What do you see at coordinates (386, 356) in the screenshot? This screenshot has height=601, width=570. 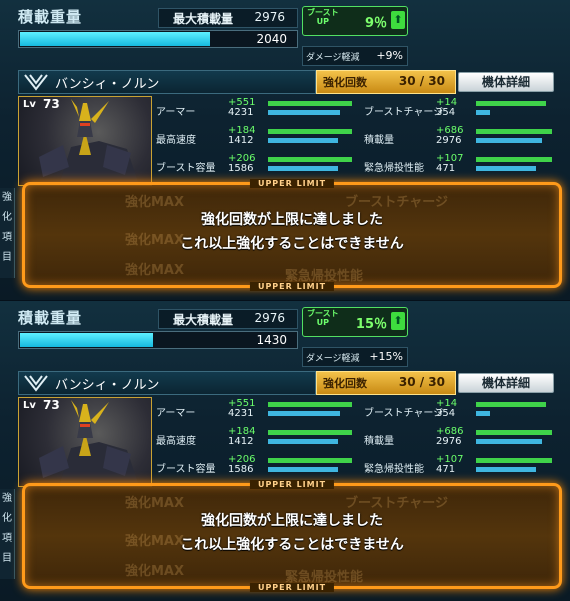 I see `damage-reduction-value: +15%` at bounding box center [386, 356].